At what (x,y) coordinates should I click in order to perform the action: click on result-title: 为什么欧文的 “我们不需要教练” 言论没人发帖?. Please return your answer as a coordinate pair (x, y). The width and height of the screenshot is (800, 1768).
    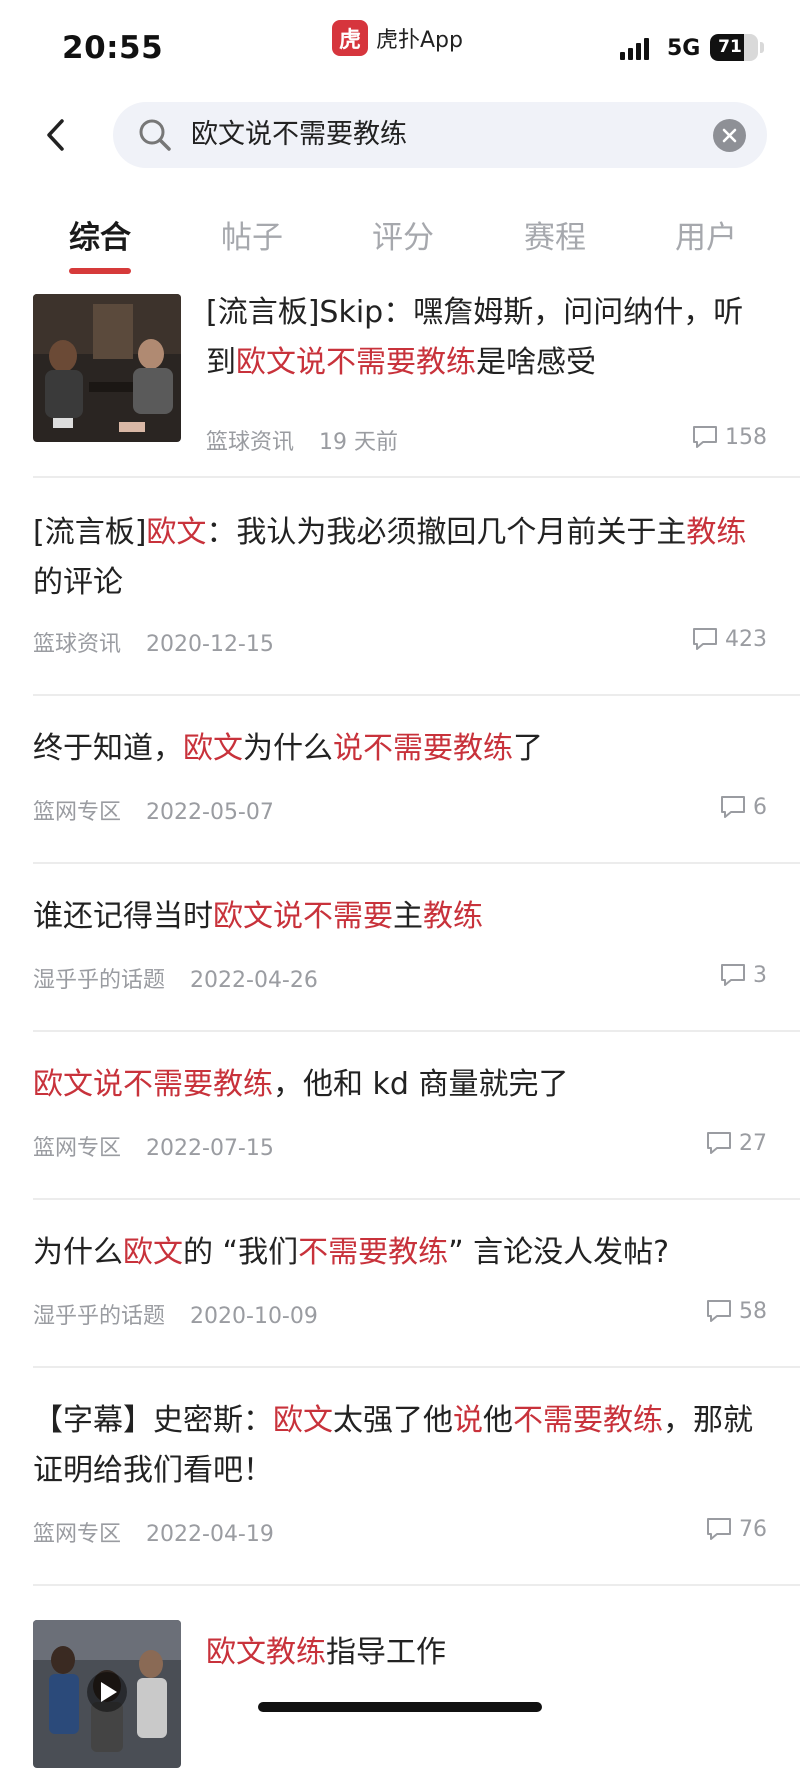
    Looking at the image, I should click on (393, 1253).